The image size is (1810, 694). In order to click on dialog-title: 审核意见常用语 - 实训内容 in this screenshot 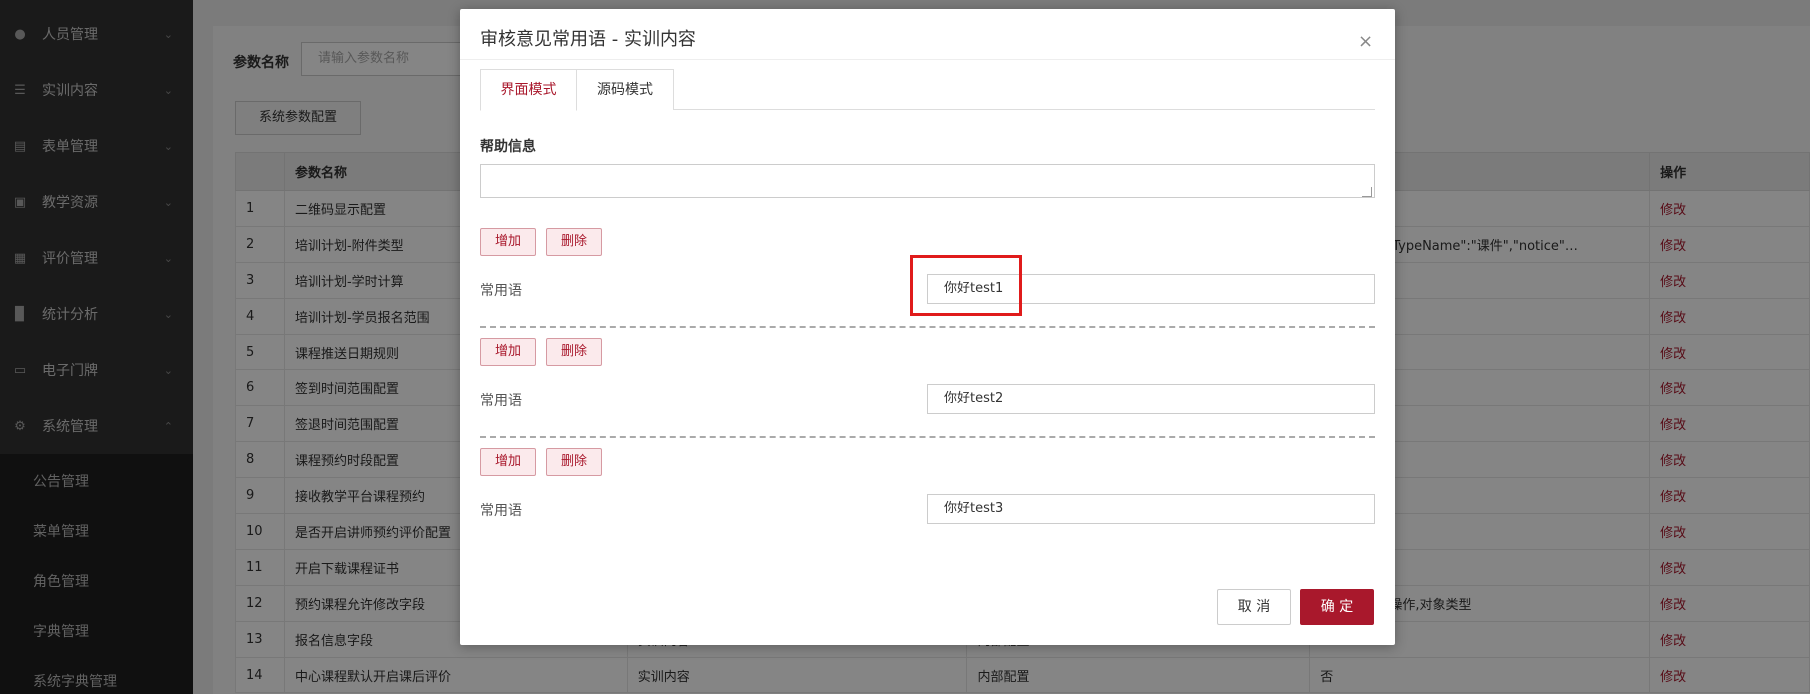, I will do `click(588, 39)`.